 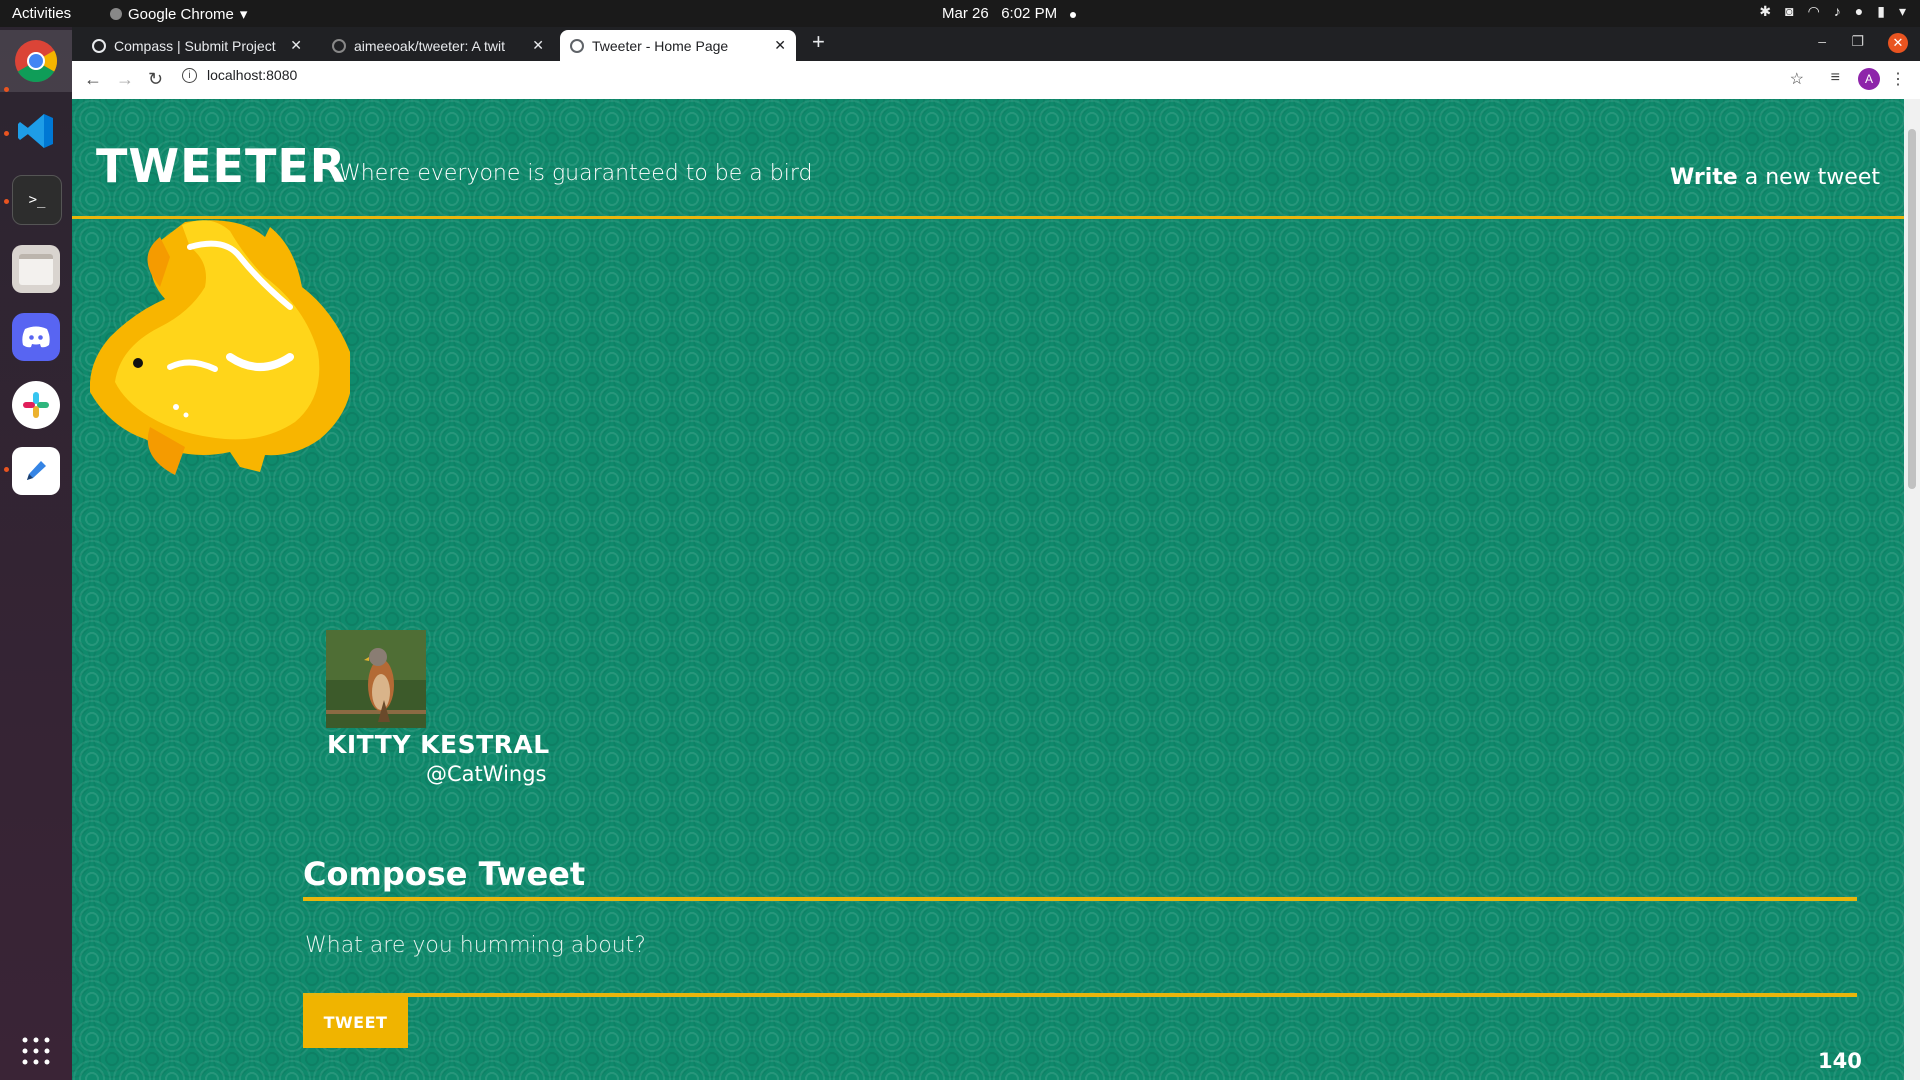 I want to click on character-counter: 140, so click(x=1840, y=1061).